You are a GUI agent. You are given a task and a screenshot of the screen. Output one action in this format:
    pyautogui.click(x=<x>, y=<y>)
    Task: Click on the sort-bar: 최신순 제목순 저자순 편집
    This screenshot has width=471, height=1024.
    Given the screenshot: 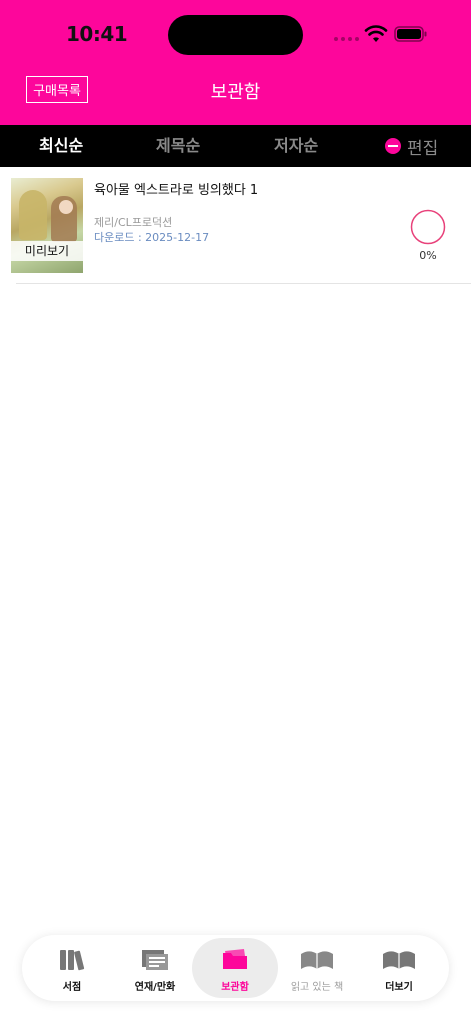 What is the action you would take?
    pyautogui.click(x=235, y=146)
    